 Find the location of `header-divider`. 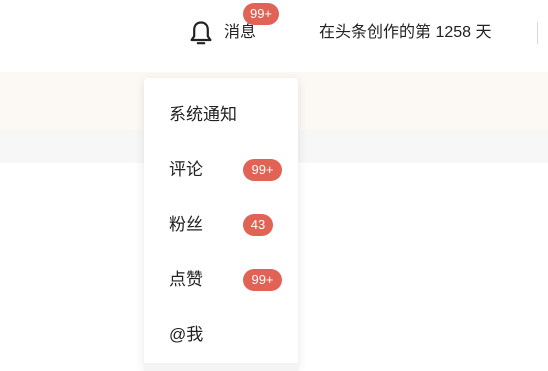

header-divider is located at coordinates (537, 33).